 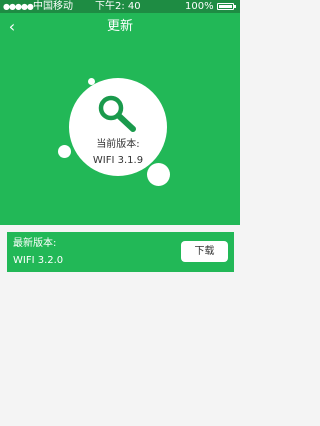 I want to click on carrier-name: 中国移动, so click(x=53, y=6).